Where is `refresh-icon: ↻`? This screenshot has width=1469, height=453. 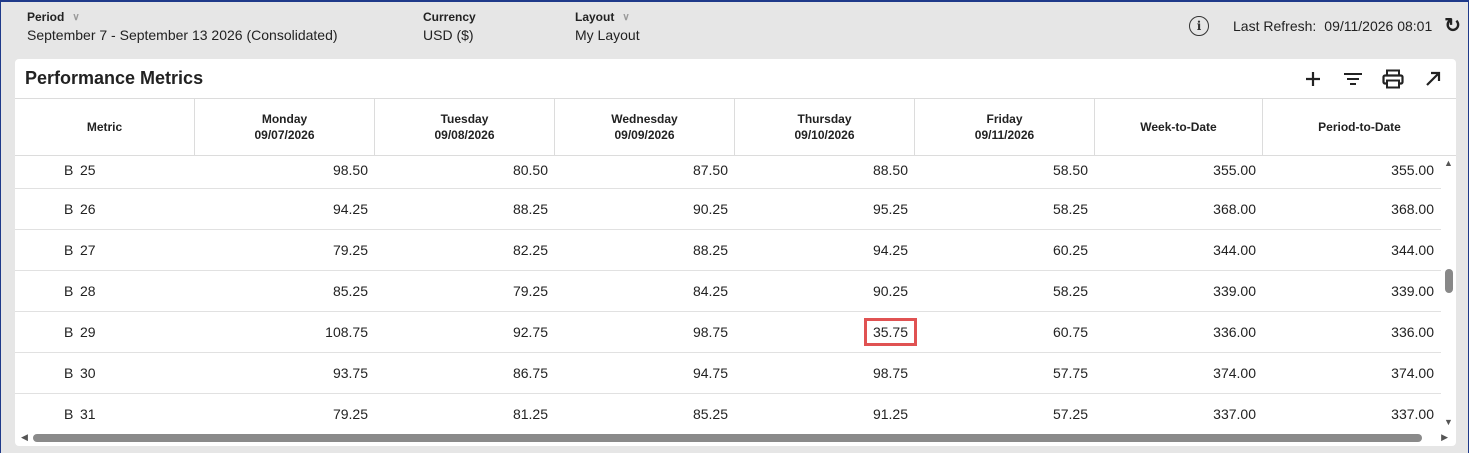 refresh-icon: ↻ is located at coordinates (1452, 26).